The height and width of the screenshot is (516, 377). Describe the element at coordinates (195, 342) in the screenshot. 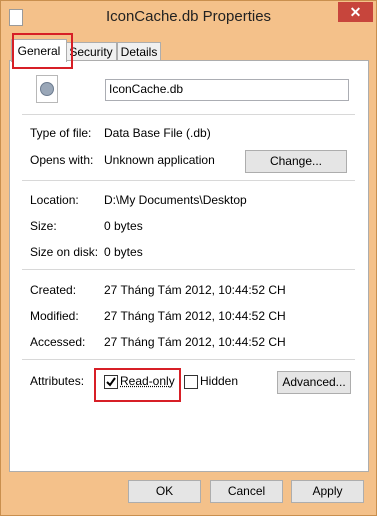

I see `accessed-value: 27 Tháng Tám 2012, 10:44:52 CH` at that location.